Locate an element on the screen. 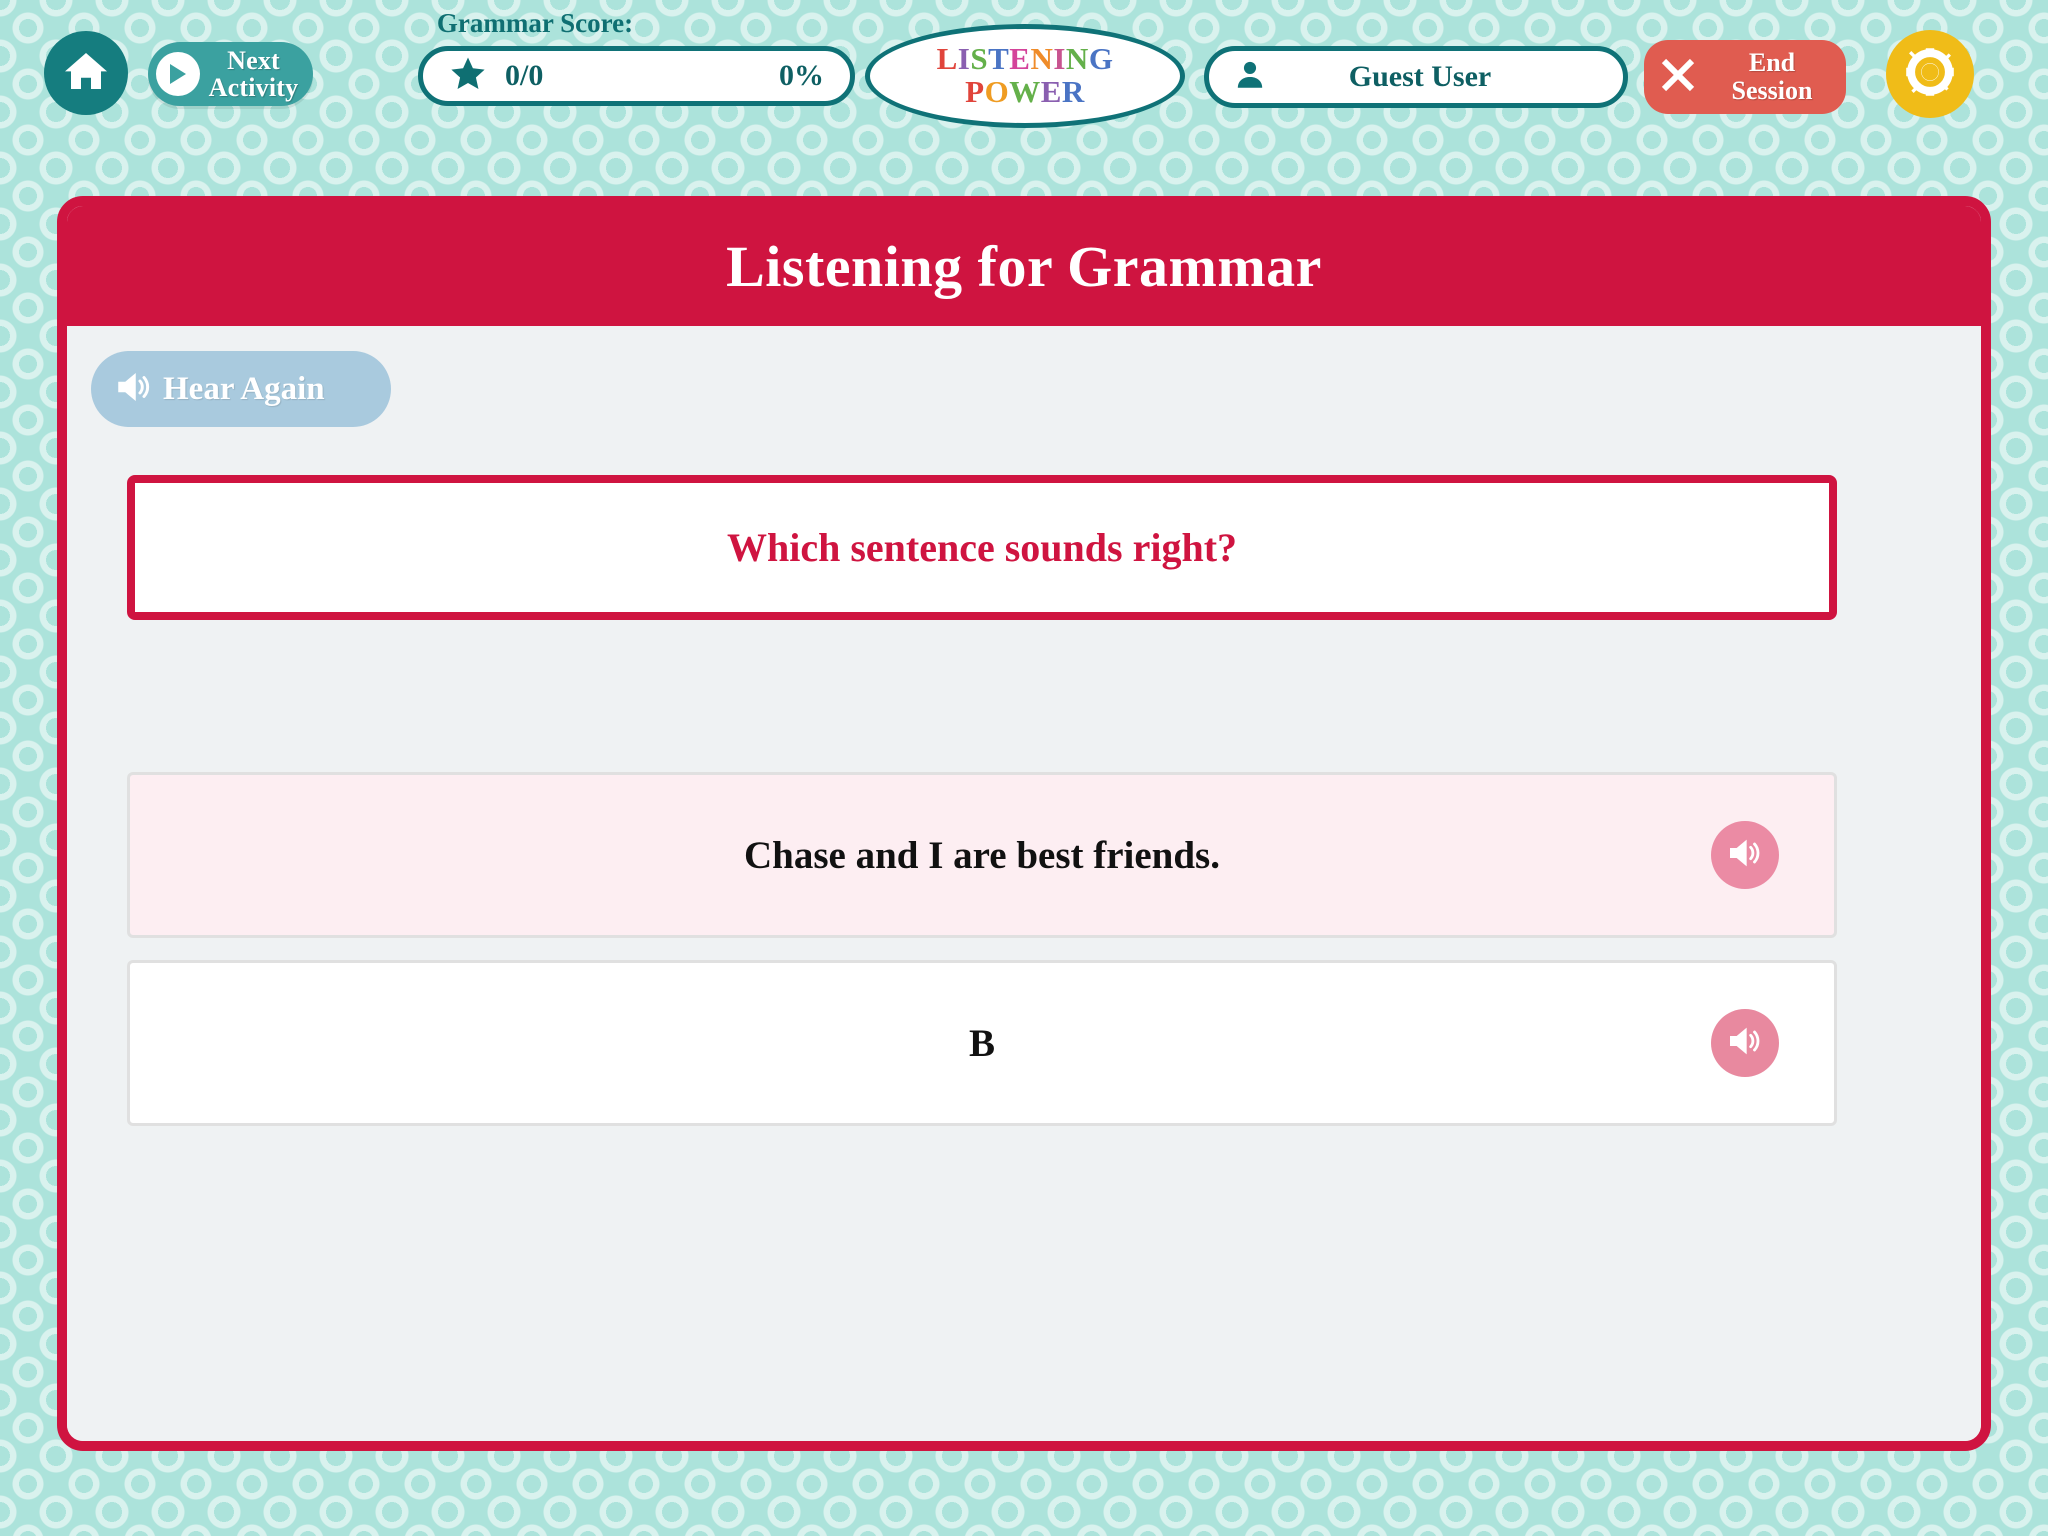  answer-option-b: B is located at coordinates (982, 1043).